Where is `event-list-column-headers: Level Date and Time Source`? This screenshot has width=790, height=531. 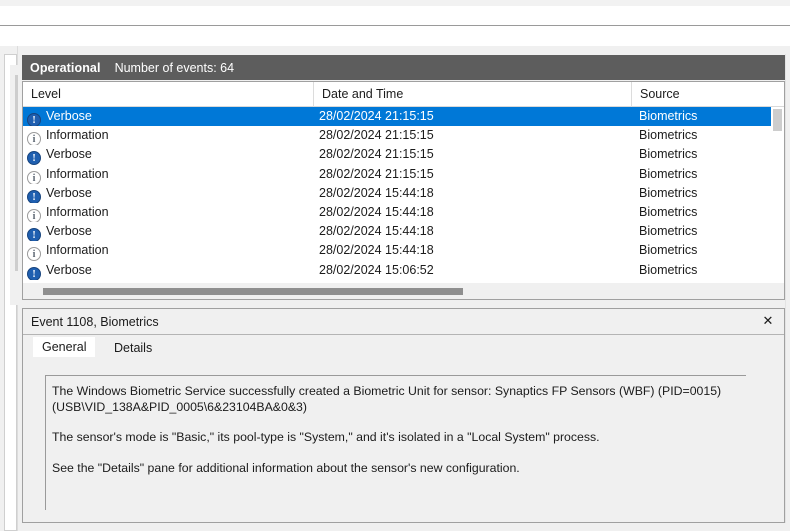 event-list-column-headers: Level Date and Time Source is located at coordinates (403, 94).